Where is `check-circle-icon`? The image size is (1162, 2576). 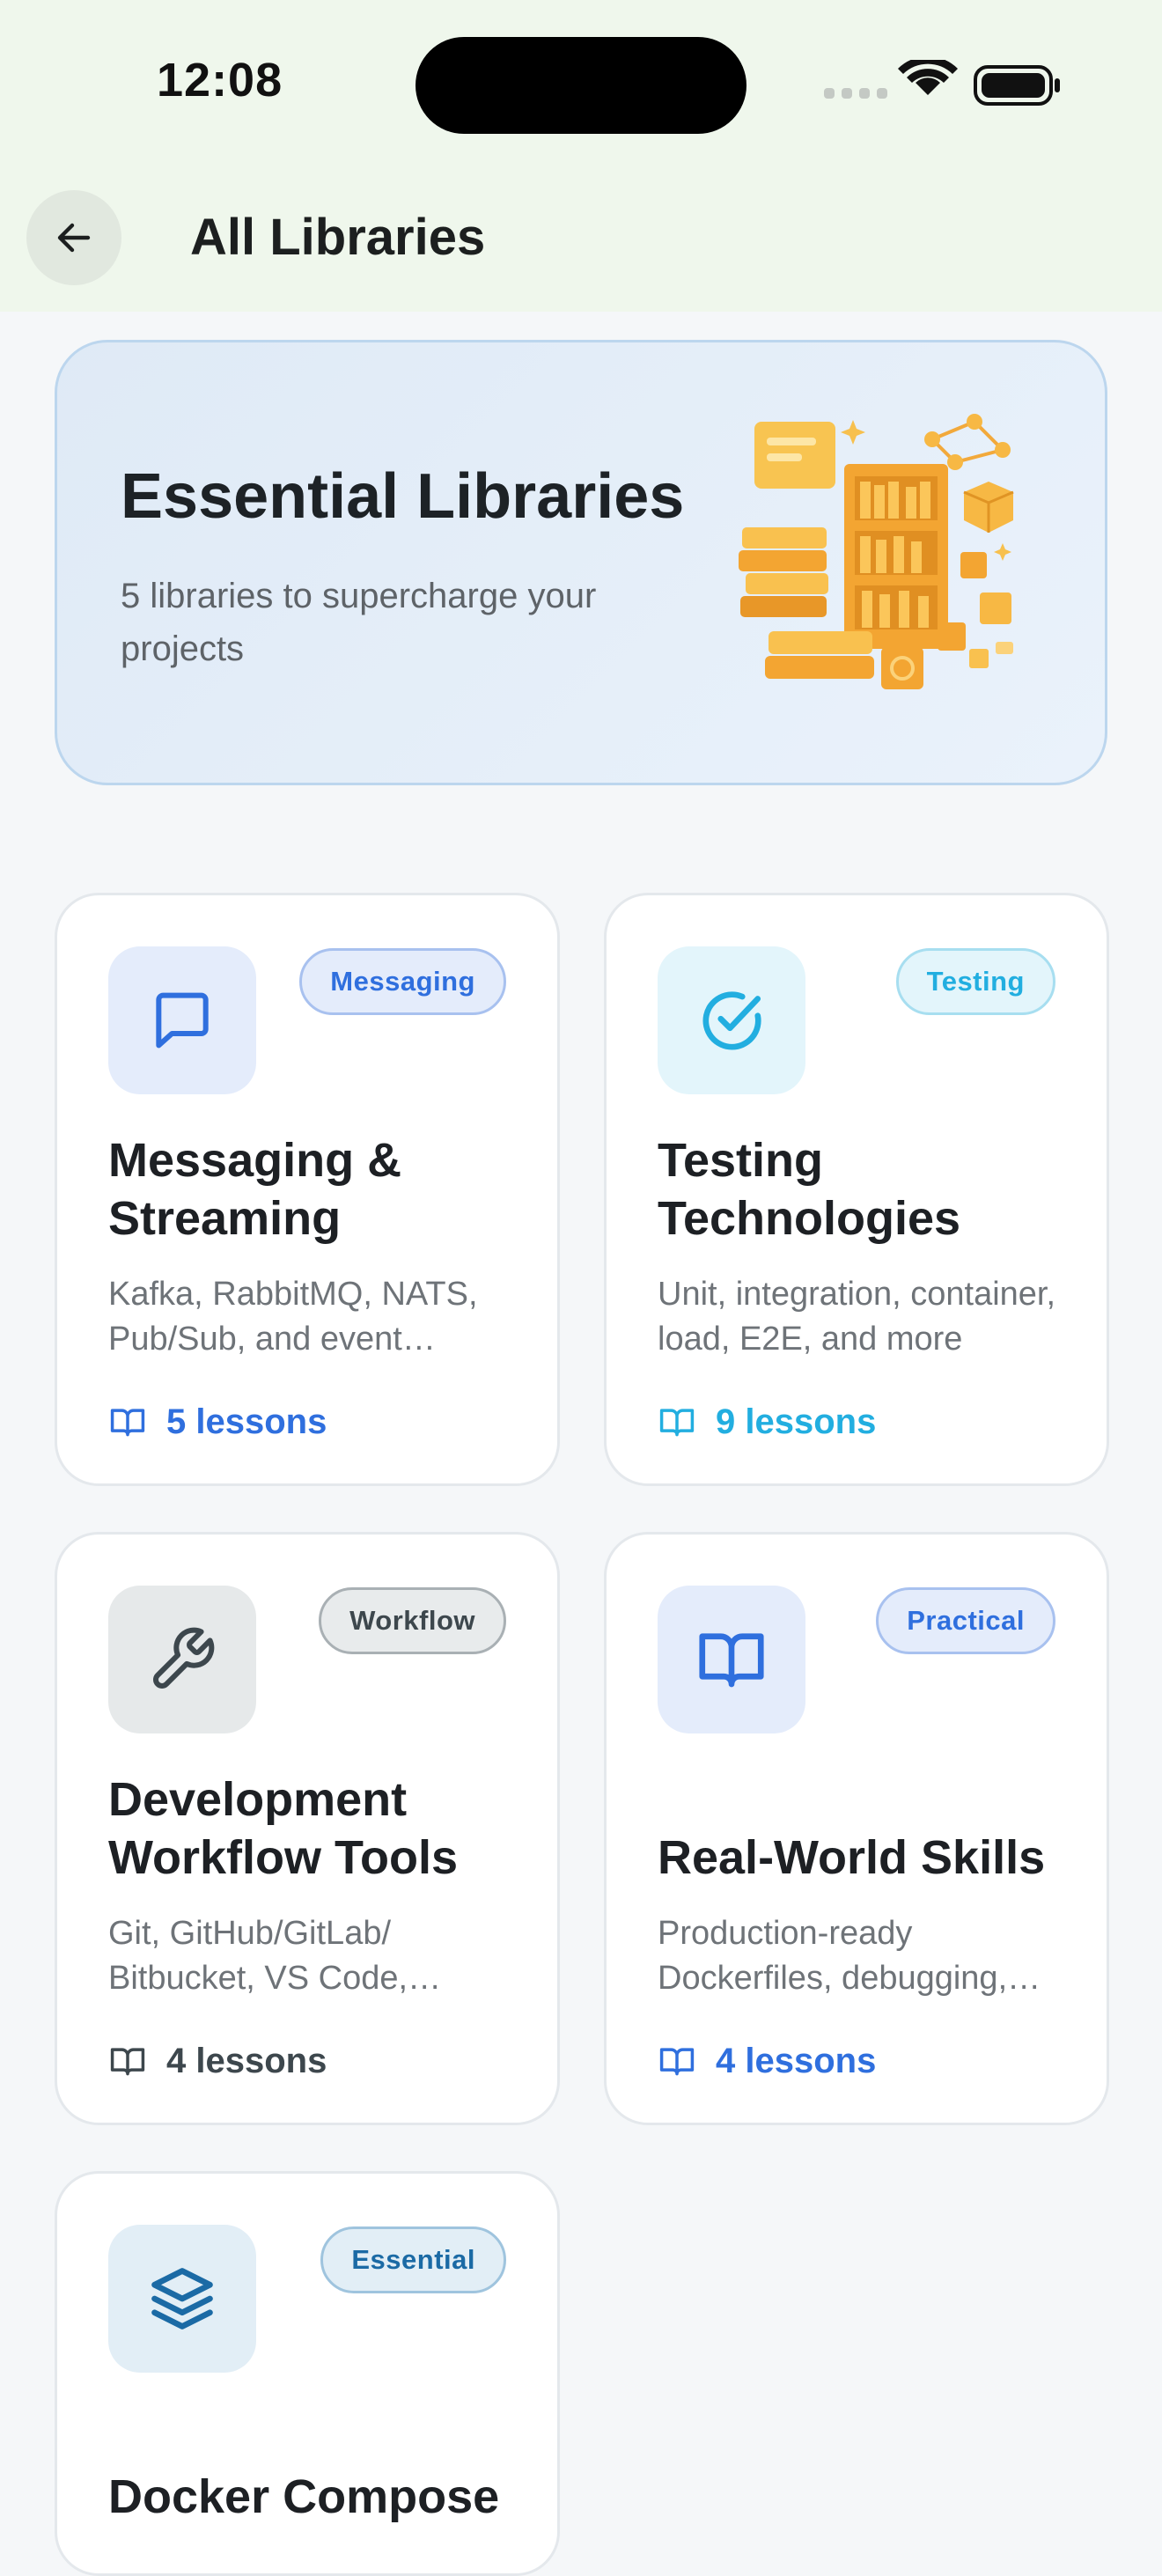 check-circle-icon is located at coordinates (731, 1021).